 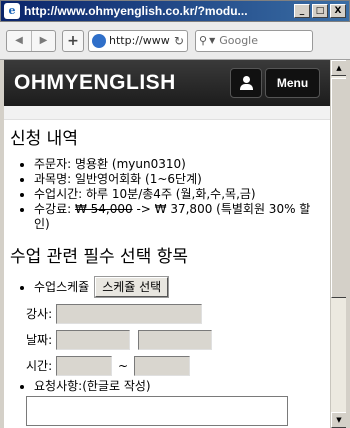 I want to click on new-tab-button: +, so click(x=73, y=40).